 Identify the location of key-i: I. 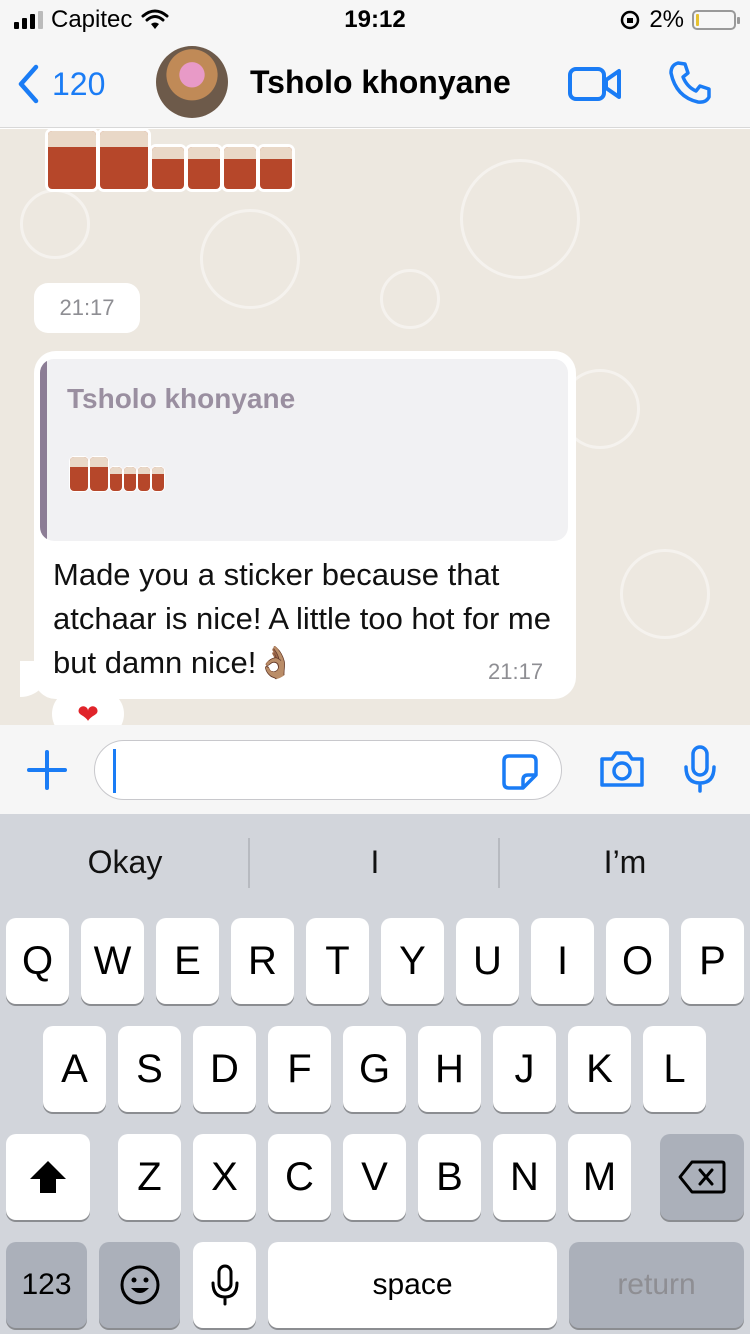
(562, 961).